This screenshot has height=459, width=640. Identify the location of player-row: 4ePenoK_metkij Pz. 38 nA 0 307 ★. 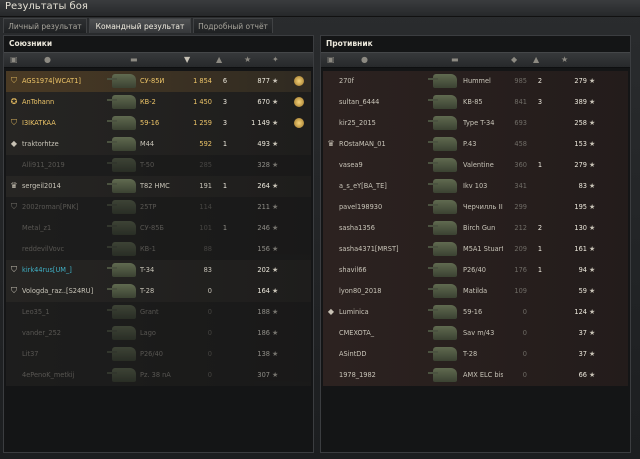
(158, 375).